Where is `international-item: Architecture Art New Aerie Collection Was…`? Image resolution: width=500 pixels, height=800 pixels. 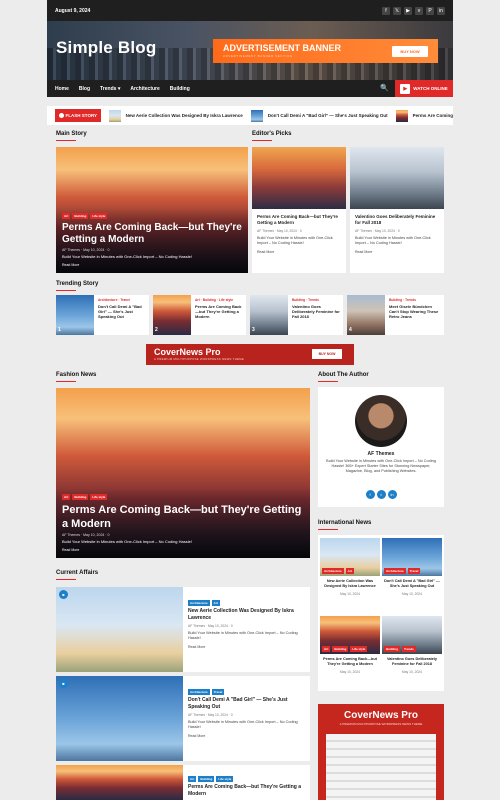
international-item: Architecture Art New Aerie Collection Was… is located at coordinates (350, 568).